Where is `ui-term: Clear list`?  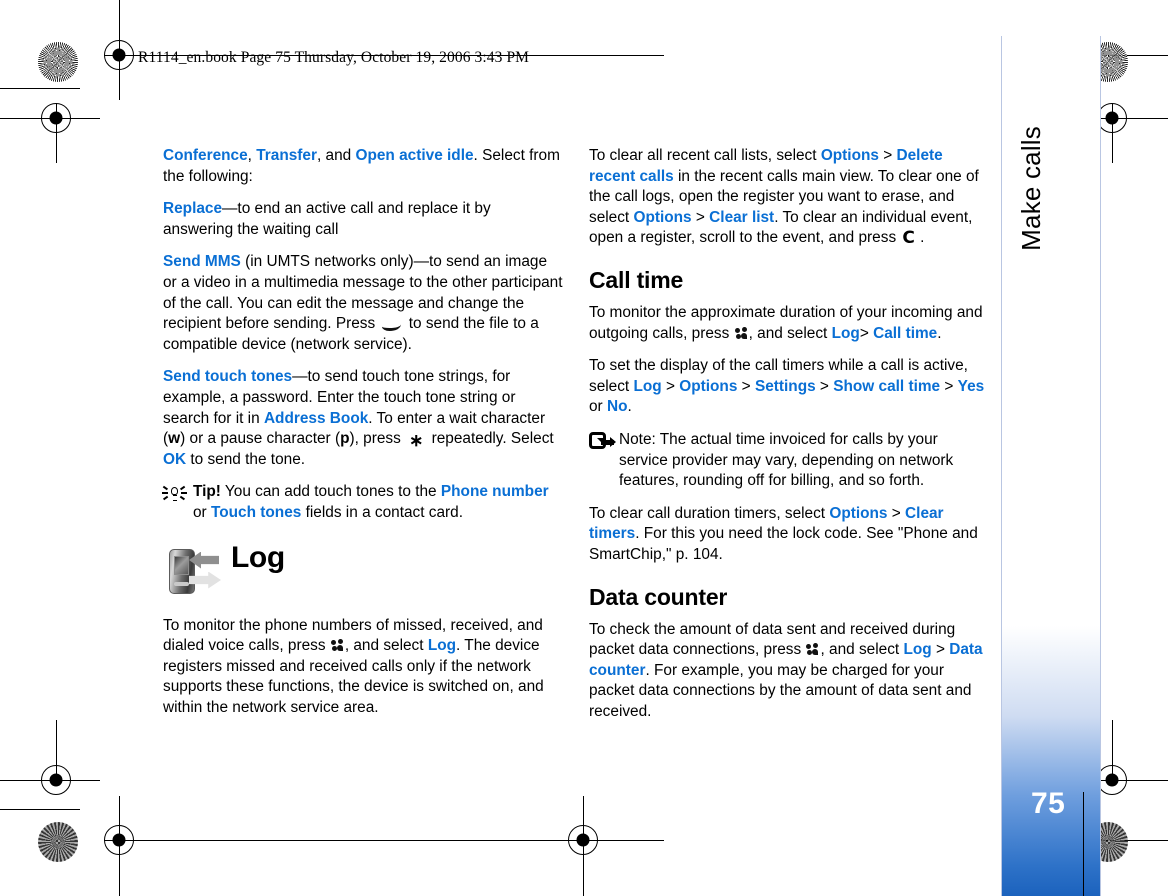
ui-term: Clear list is located at coordinates (742, 217).